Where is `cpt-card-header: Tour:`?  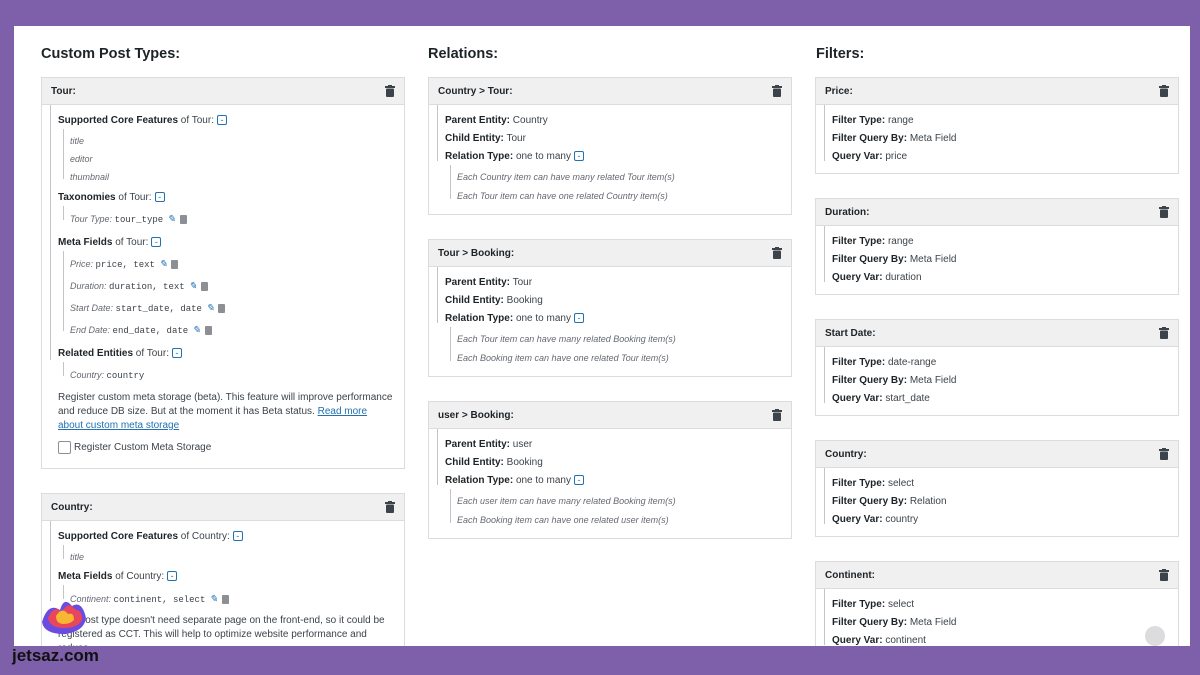 cpt-card-header: Tour: is located at coordinates (223, 91).